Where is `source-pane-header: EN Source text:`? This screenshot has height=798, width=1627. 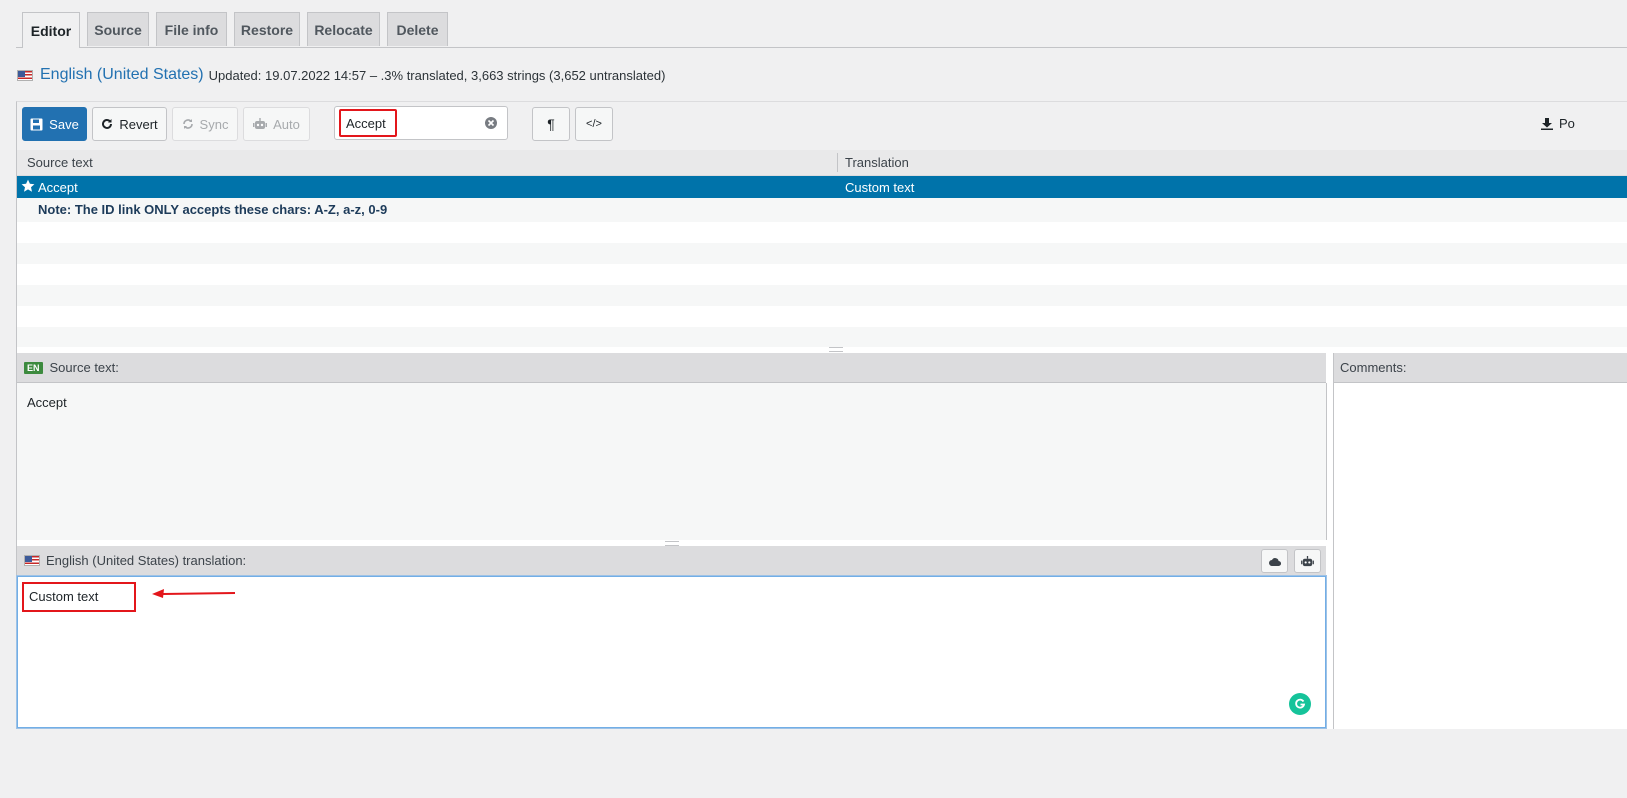
source-pane-header: EN Source text: is located at coordinates (671, 368).